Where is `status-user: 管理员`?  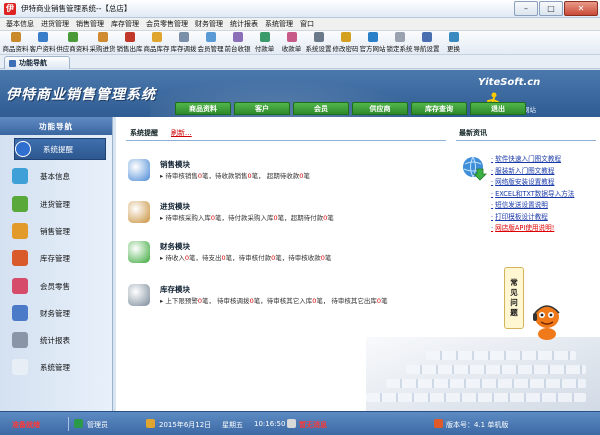 status-user: 管理员 is located at coordinates (97, 425).